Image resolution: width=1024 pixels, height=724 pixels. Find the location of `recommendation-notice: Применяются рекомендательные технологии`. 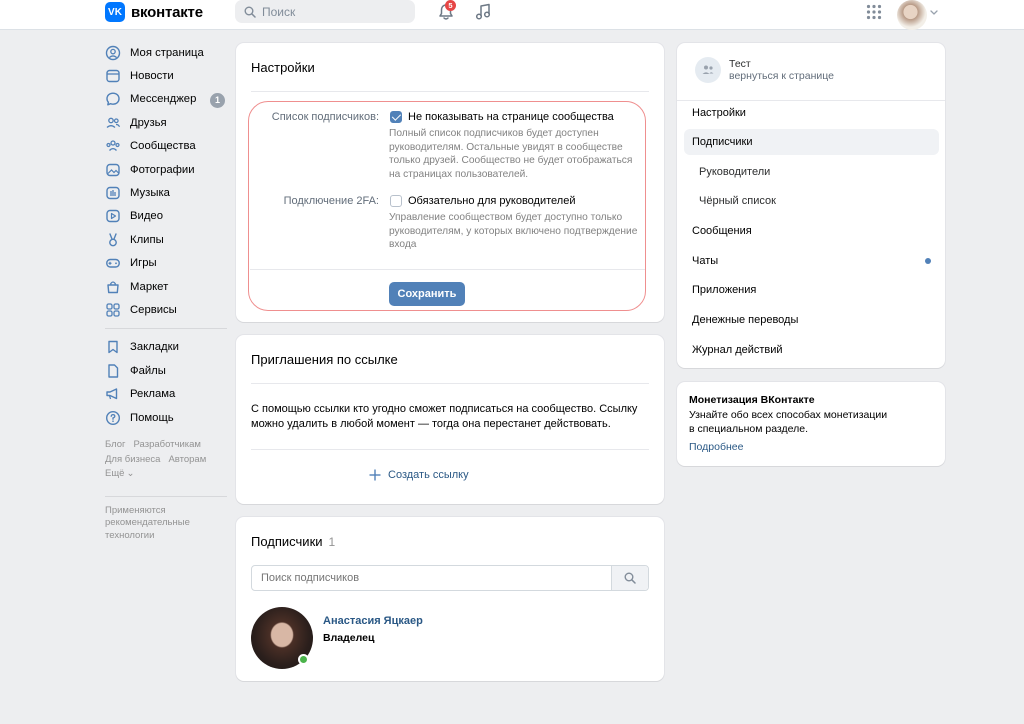

recommendation-notice: Применяются рекомендательные технологии is located at coordinates (155, 524).